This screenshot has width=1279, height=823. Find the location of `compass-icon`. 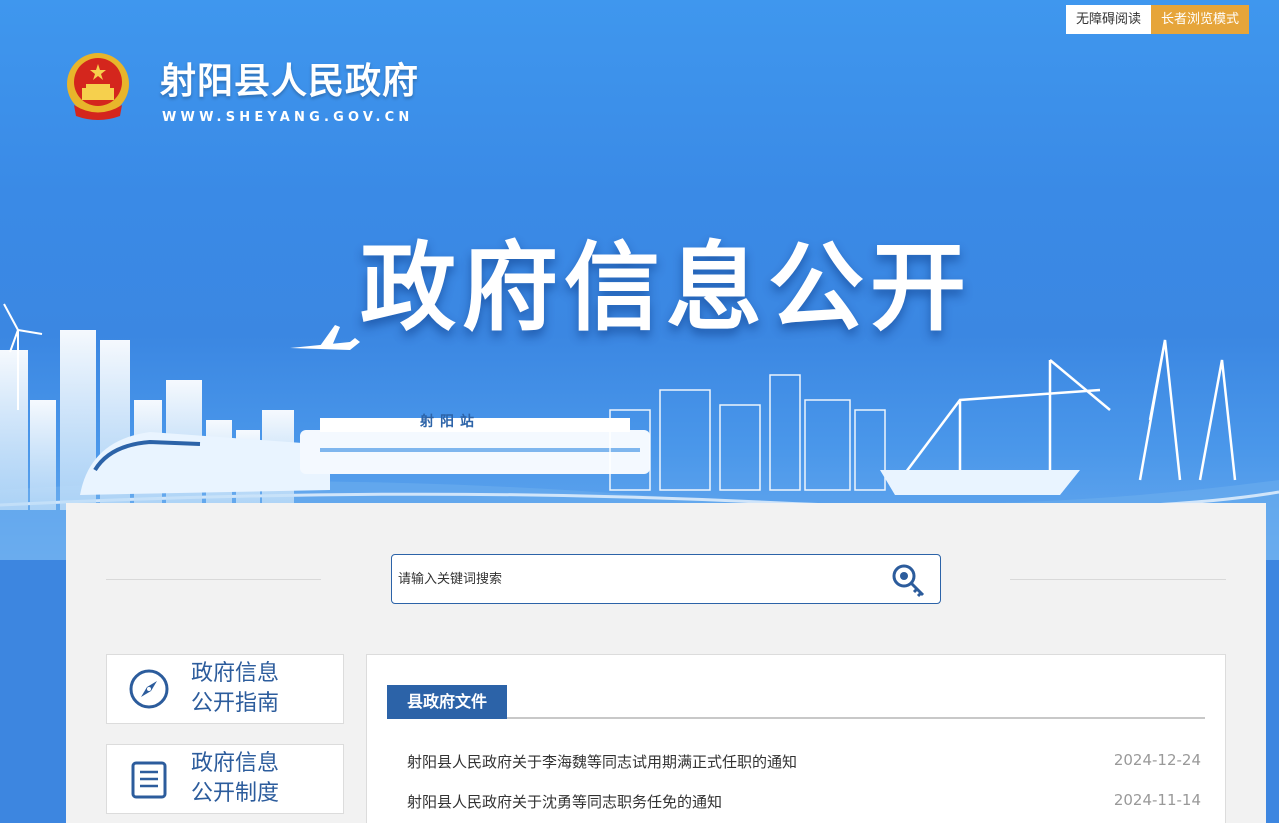

compass-icon is located at coordinates (149, 689).